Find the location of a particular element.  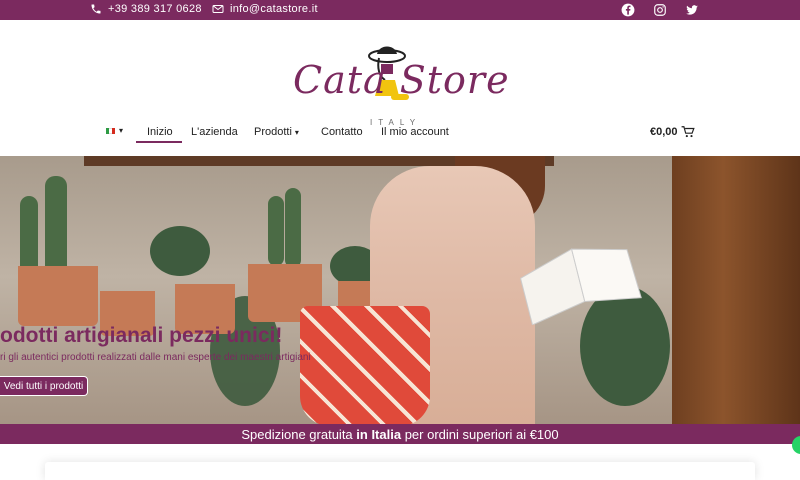

email-contact: info@catastore.it is located at coordinates (265, 9).